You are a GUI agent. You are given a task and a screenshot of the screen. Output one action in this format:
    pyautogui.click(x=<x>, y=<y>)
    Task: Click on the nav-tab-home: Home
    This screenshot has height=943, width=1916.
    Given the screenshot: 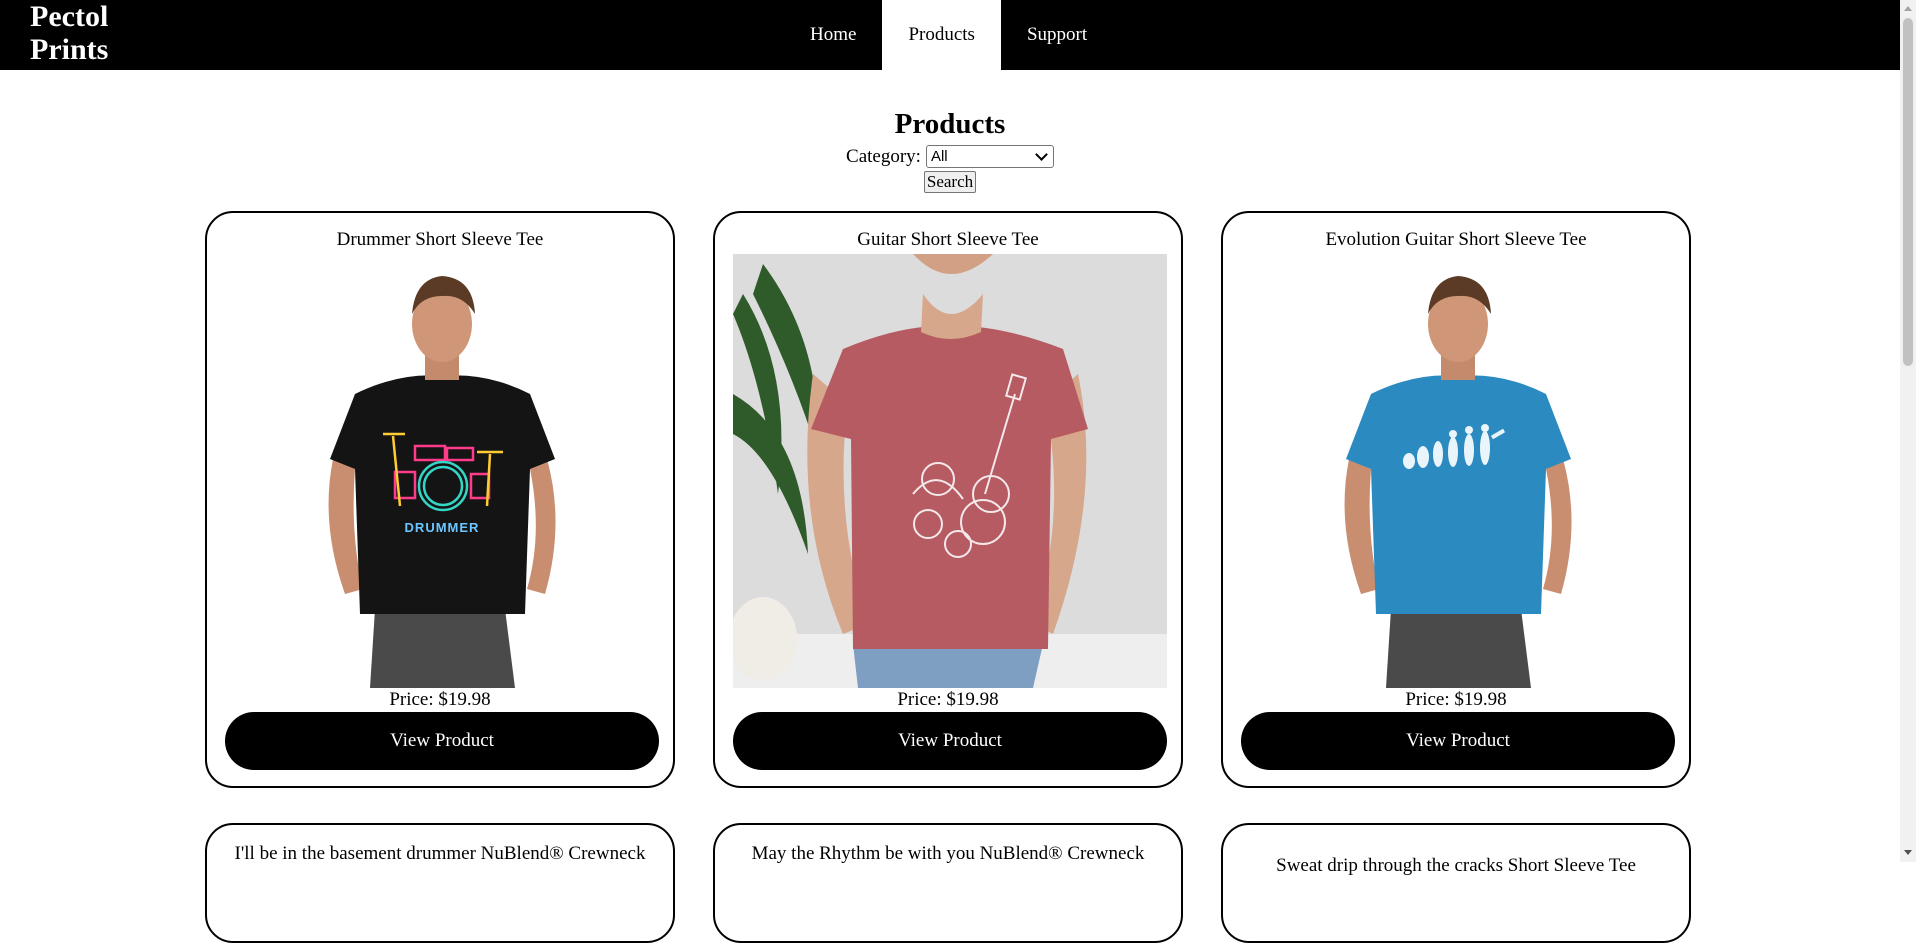 What is the action you would take?
    pyautogui.click(x=833, y=35)
    